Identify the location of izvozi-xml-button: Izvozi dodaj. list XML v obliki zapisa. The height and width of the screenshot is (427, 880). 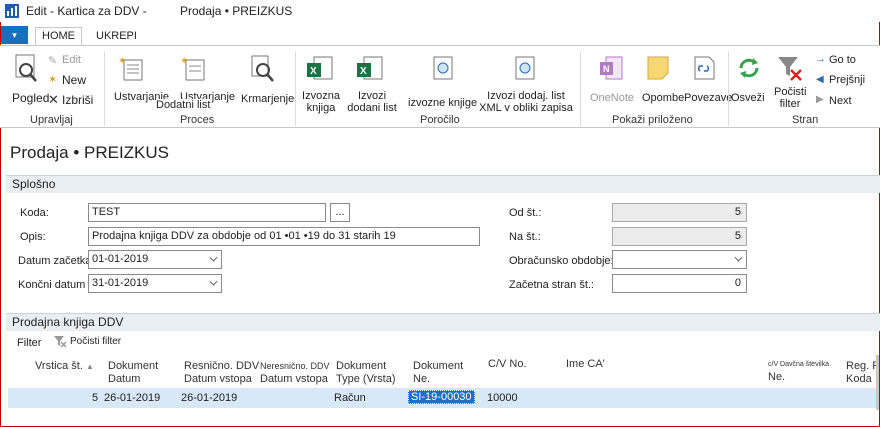
(526, 83).